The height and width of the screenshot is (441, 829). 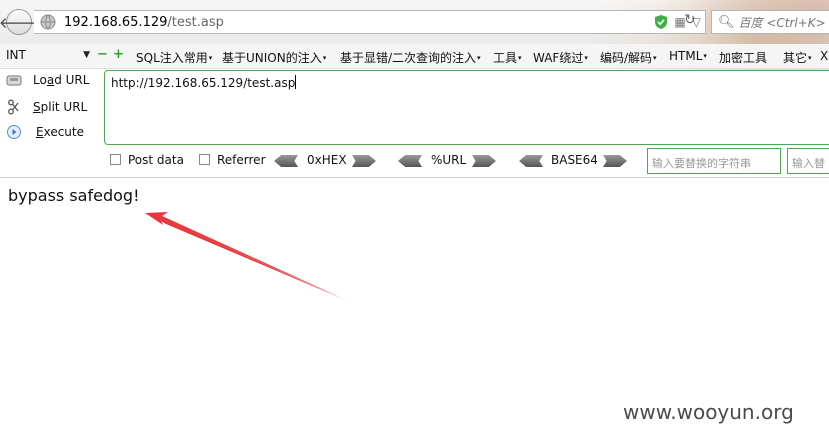 I want to click on annotation-arrow, so click(x=244, y=255).